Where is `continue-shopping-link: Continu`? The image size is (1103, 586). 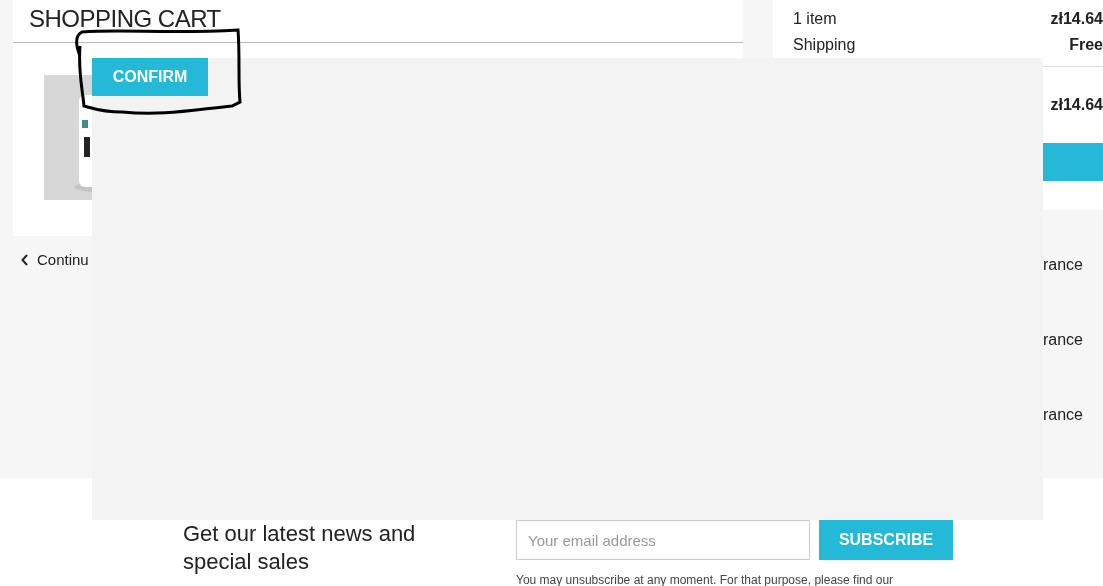
continue-shopping-link: Continu is located at coordinates (55, 259).